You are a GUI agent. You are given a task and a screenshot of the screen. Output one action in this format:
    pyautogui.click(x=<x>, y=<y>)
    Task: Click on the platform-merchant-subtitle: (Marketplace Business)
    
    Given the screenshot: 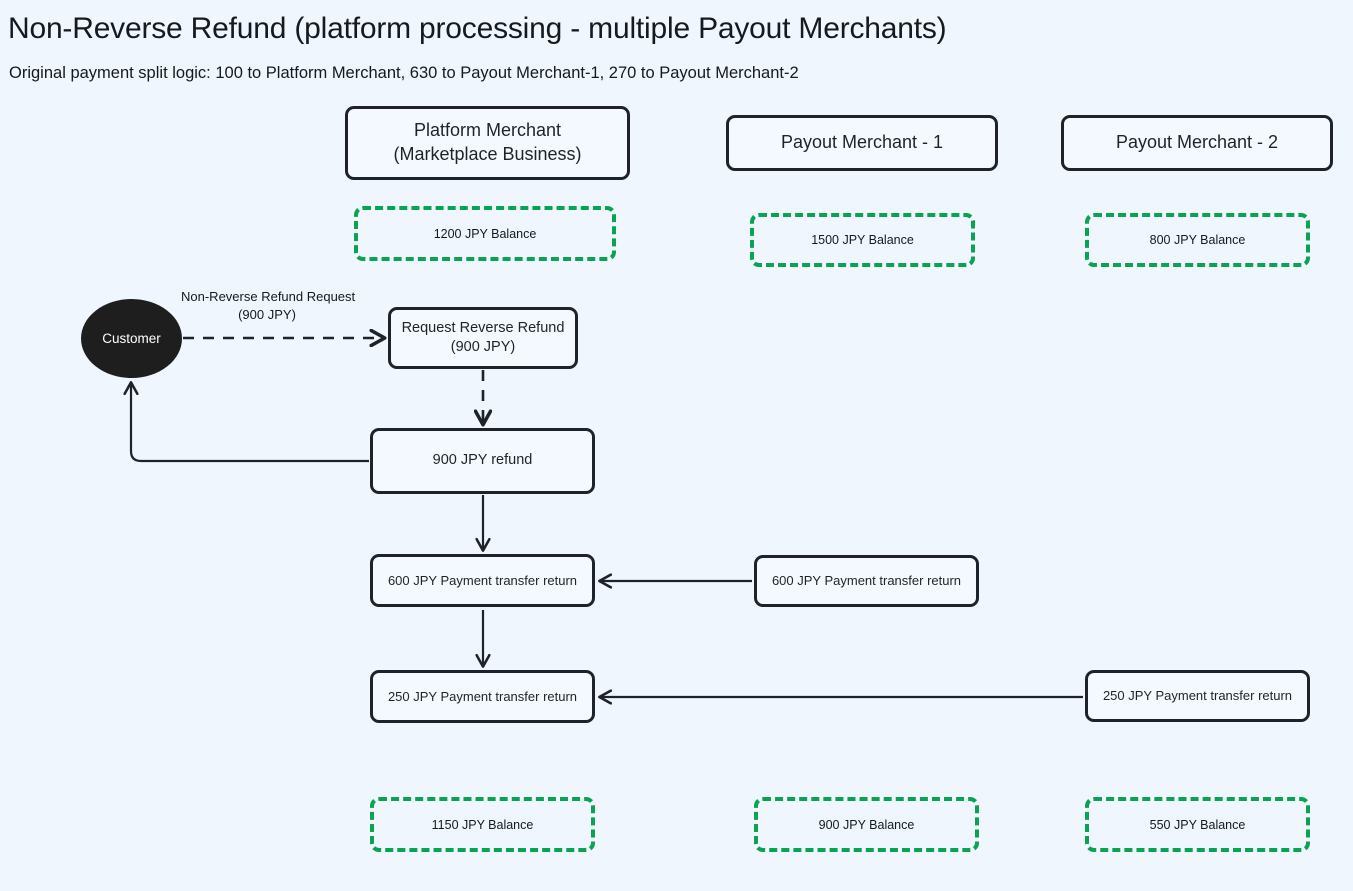 What is the action you would take?
    pyautogui.click(x=487, y=154)
    